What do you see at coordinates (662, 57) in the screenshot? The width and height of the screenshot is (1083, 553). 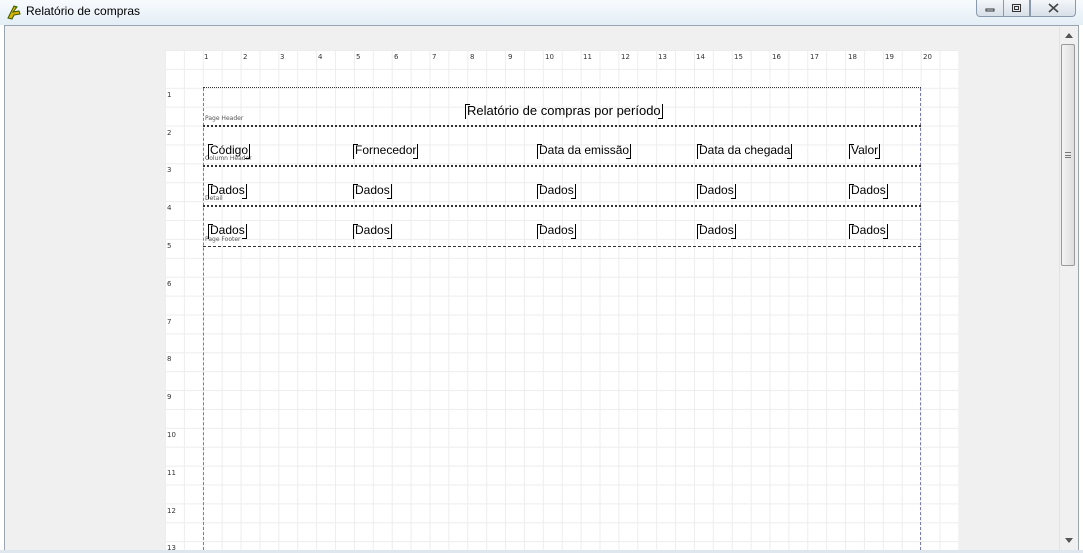 I see `ruler-top-mark: 13` at bounding box center [662, 57].